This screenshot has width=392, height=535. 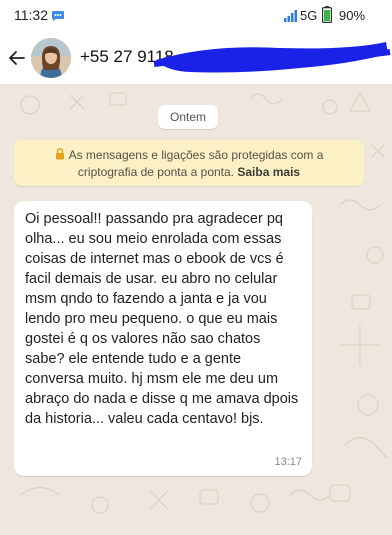 What do you see at coordinates (196, 16) in the screenshot?
I see `status-bar: 11:32 5G 90%` at bounding box center [196, 16].